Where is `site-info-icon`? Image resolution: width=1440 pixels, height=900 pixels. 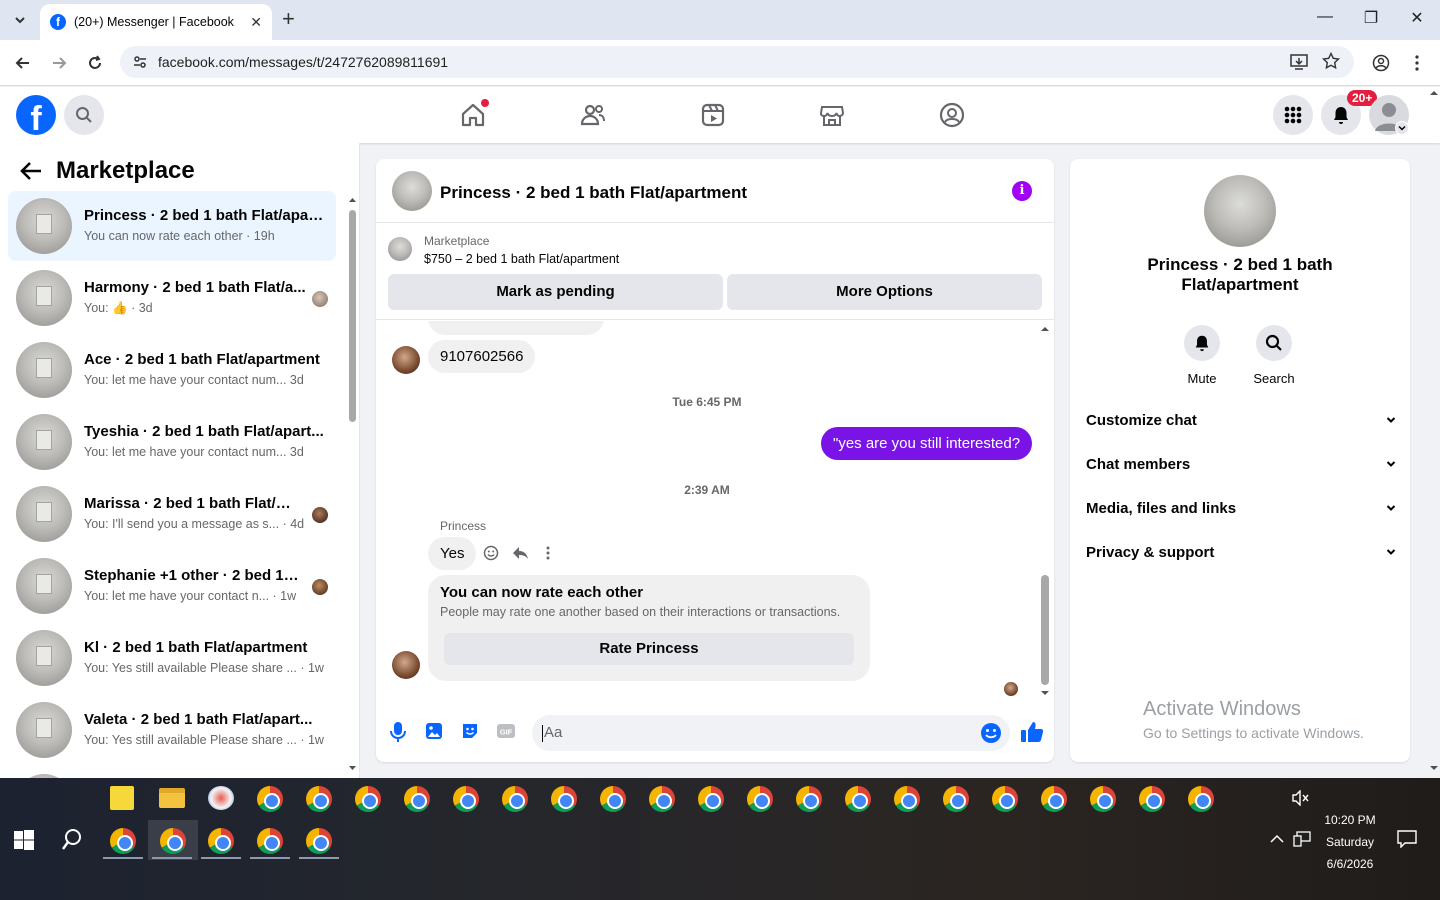 site-info-icon is located at coordinates (140, 62).